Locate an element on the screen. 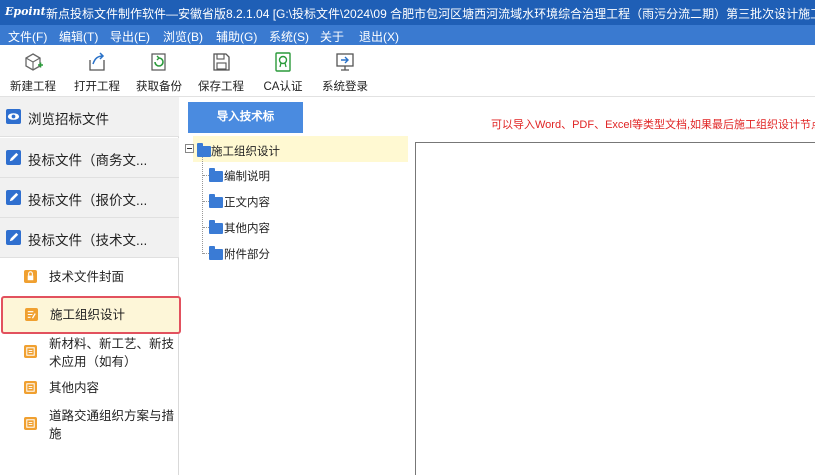 The height and width of the screenshot is (475, 815). open-project-icon is located at coordinates (97, 61).